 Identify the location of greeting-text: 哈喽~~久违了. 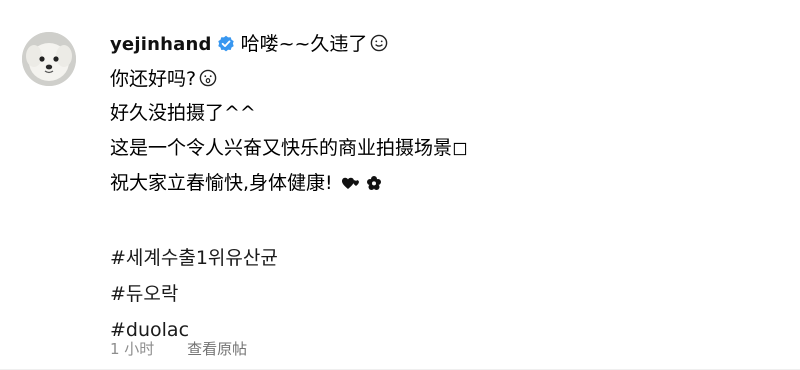
(304, 44).